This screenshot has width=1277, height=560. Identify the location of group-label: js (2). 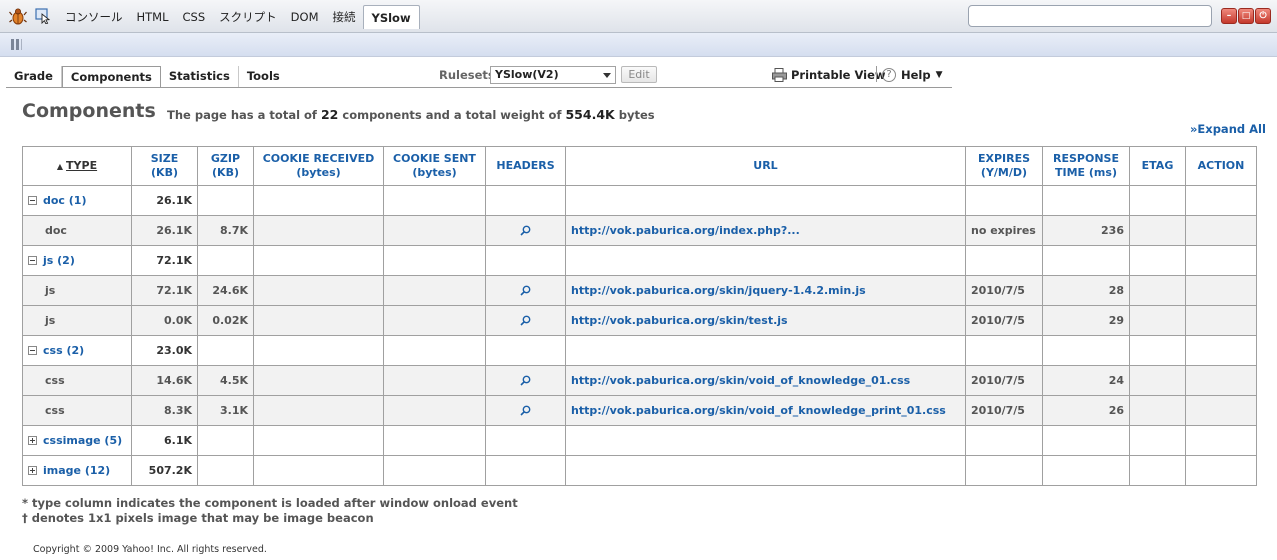
(59, 260).